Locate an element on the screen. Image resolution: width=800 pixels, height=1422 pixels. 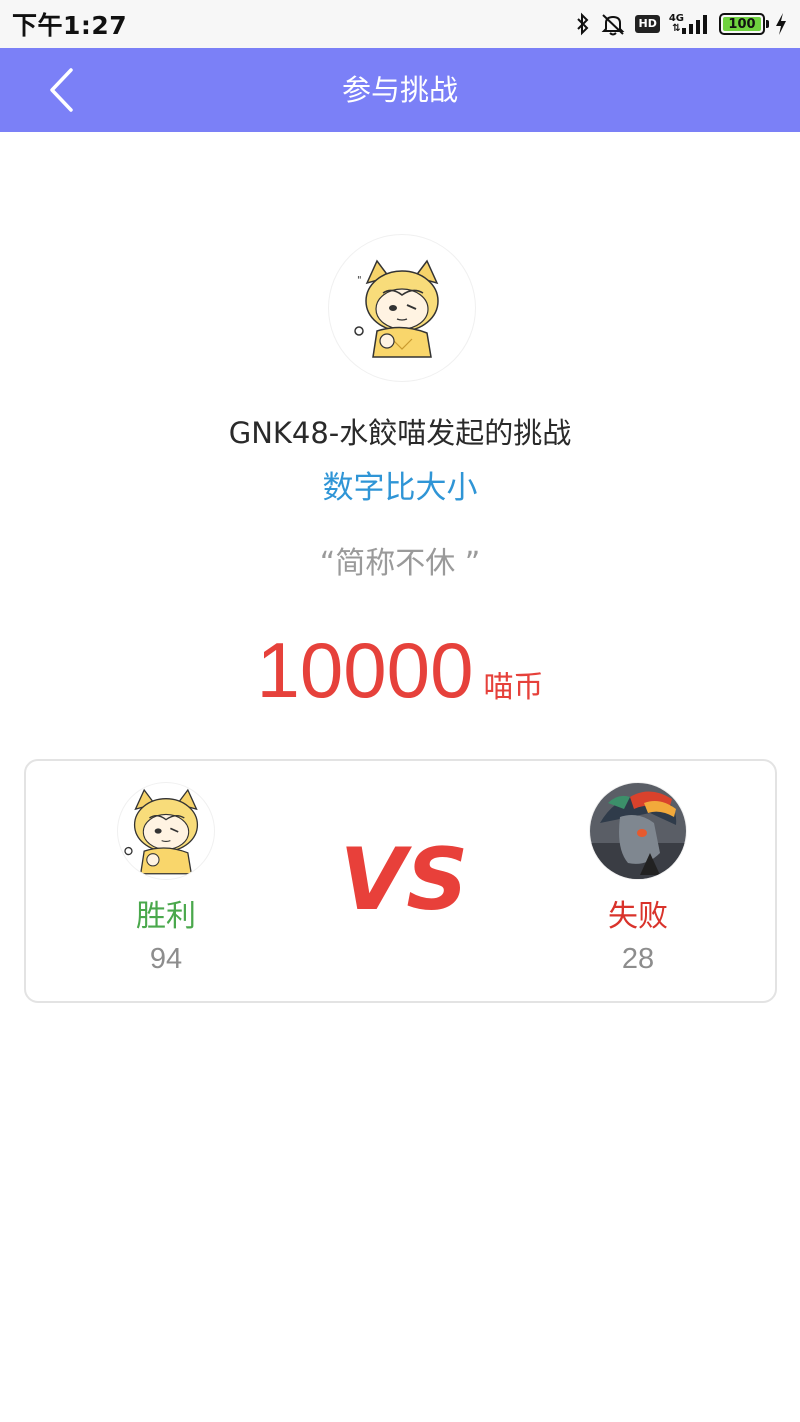
status-icons: HD 4G ⇅ 100 is located at coordinates (681, 24).